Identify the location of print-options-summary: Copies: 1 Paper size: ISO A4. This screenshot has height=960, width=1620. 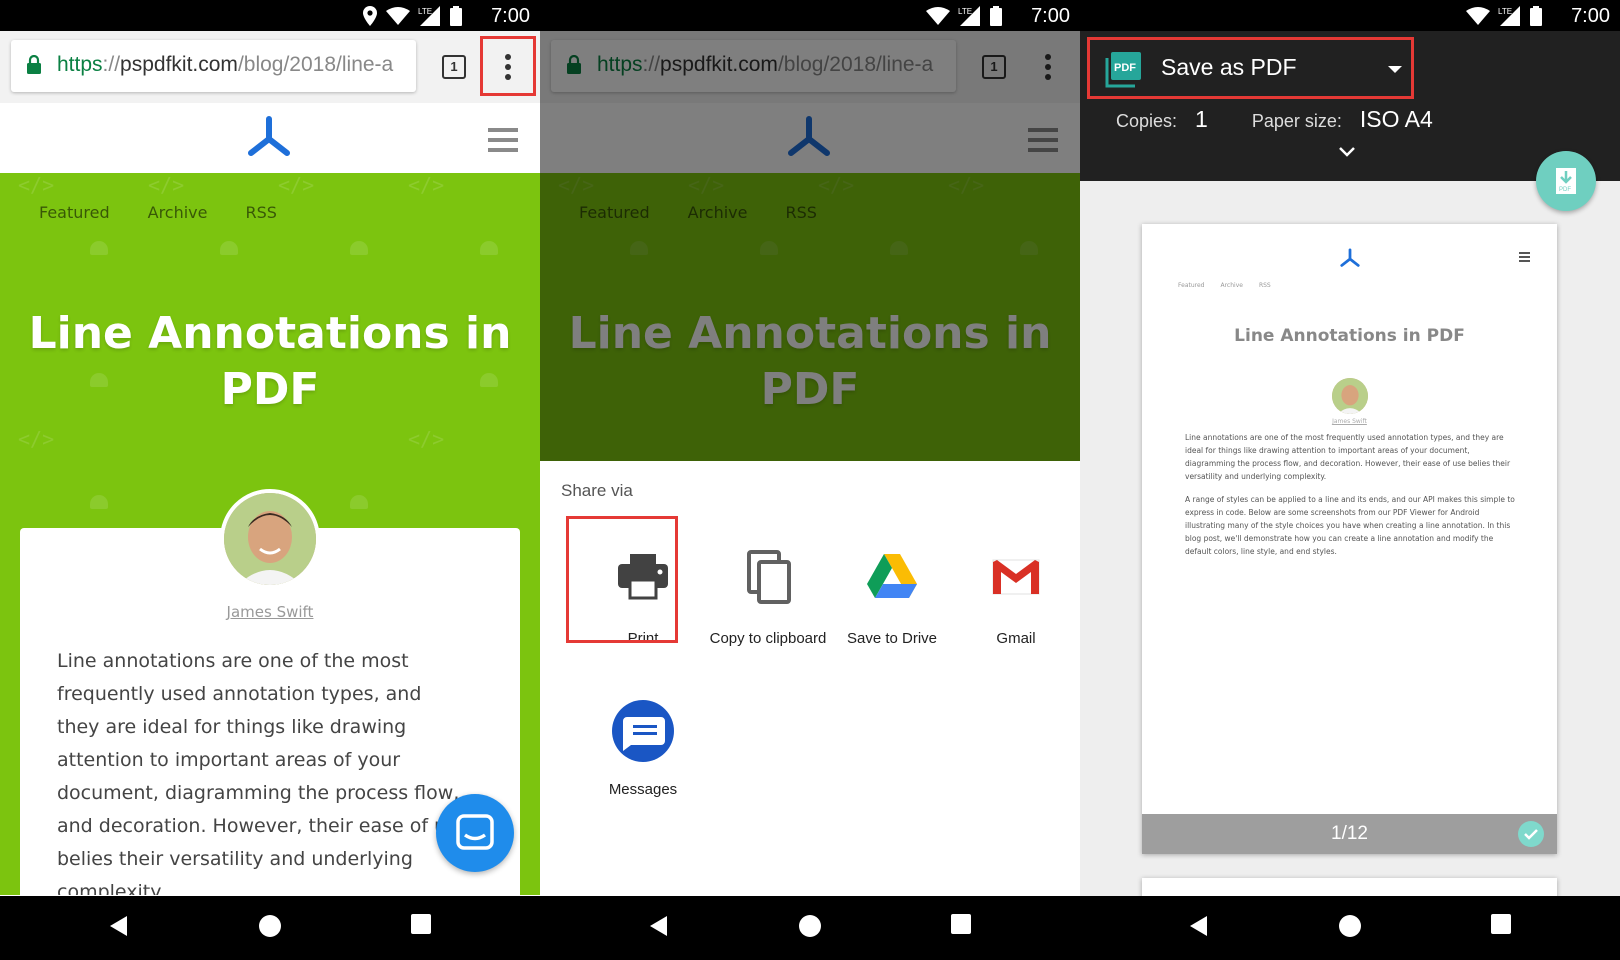
(1274, 119).